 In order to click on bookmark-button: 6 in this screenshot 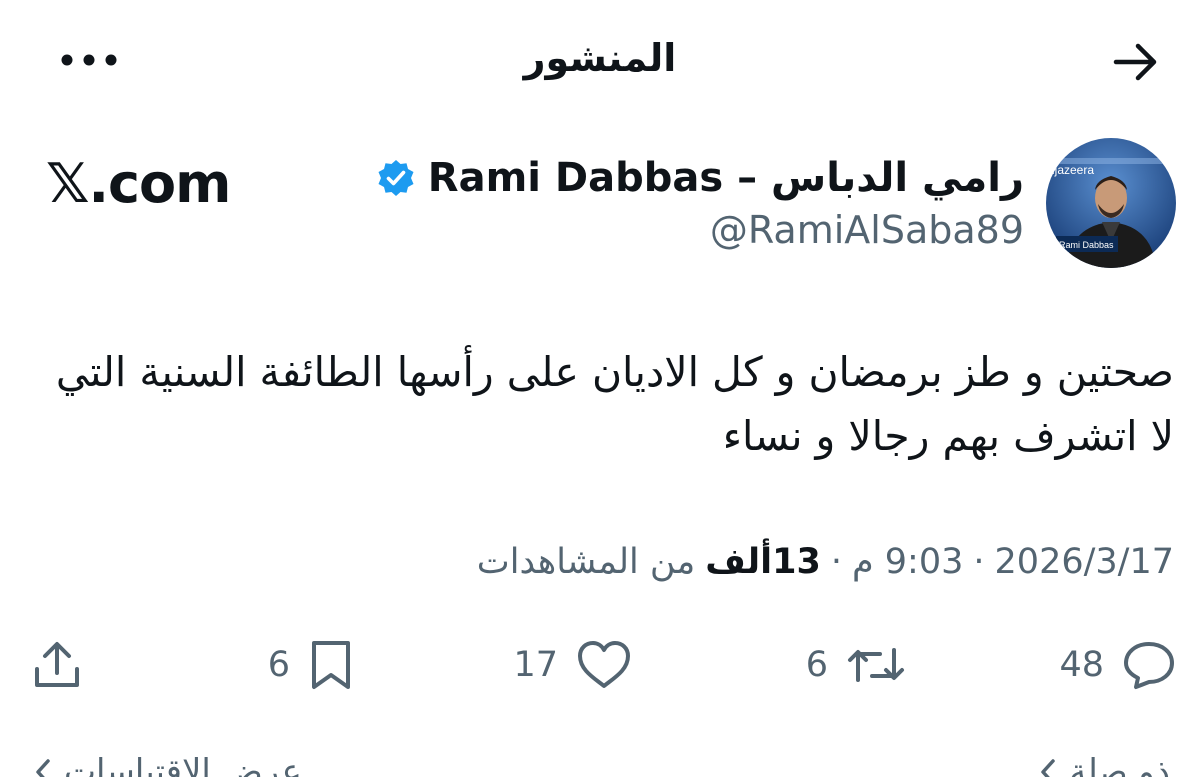, I will do `click(311, 665)`.